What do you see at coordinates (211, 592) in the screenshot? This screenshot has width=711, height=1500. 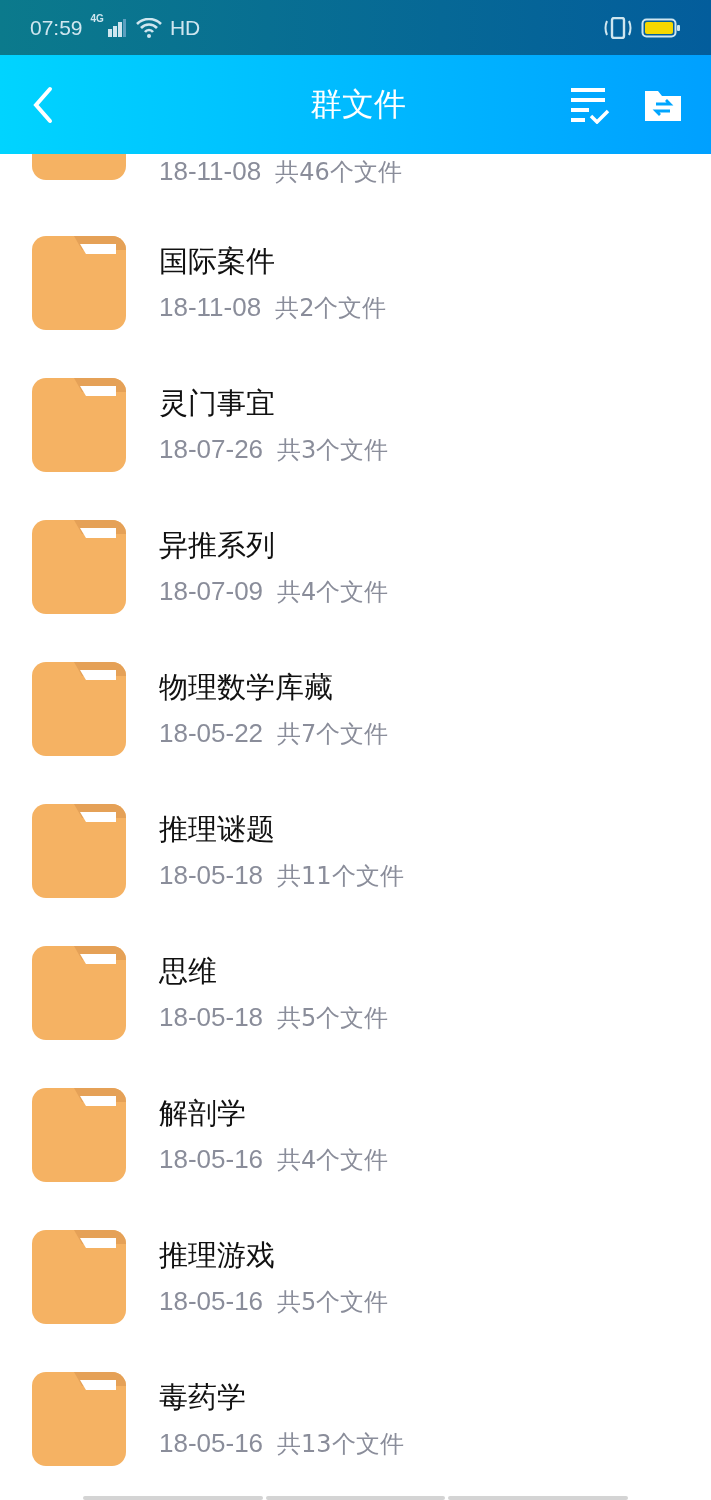 I see `folder-date: 18-07-09` at bounding box center [211, 592].